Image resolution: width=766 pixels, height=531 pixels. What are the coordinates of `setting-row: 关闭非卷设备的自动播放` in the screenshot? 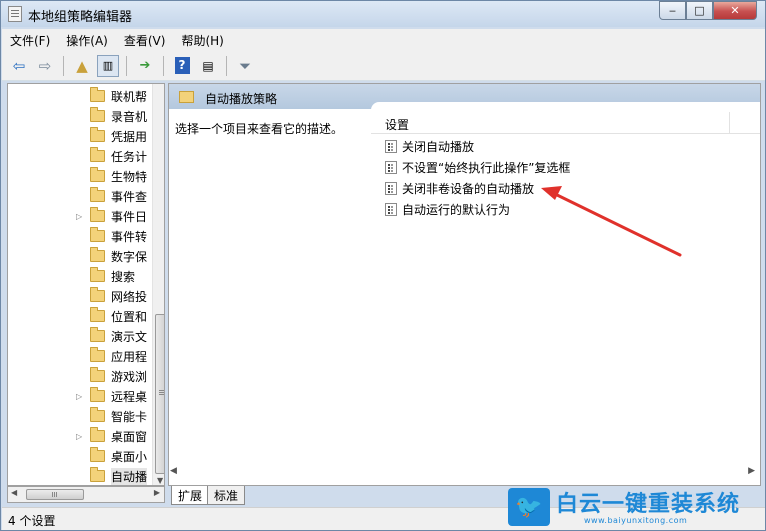 It's located at (459, 188).